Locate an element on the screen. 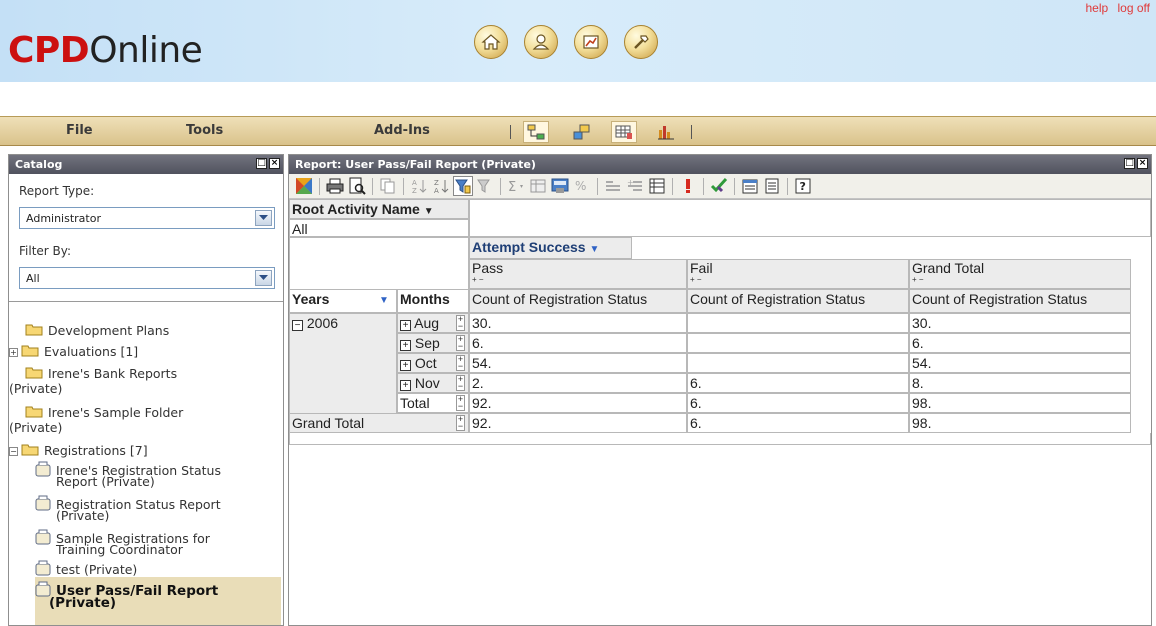  row-grand-total: Grand Total + − is located at coordinates (379, 423).